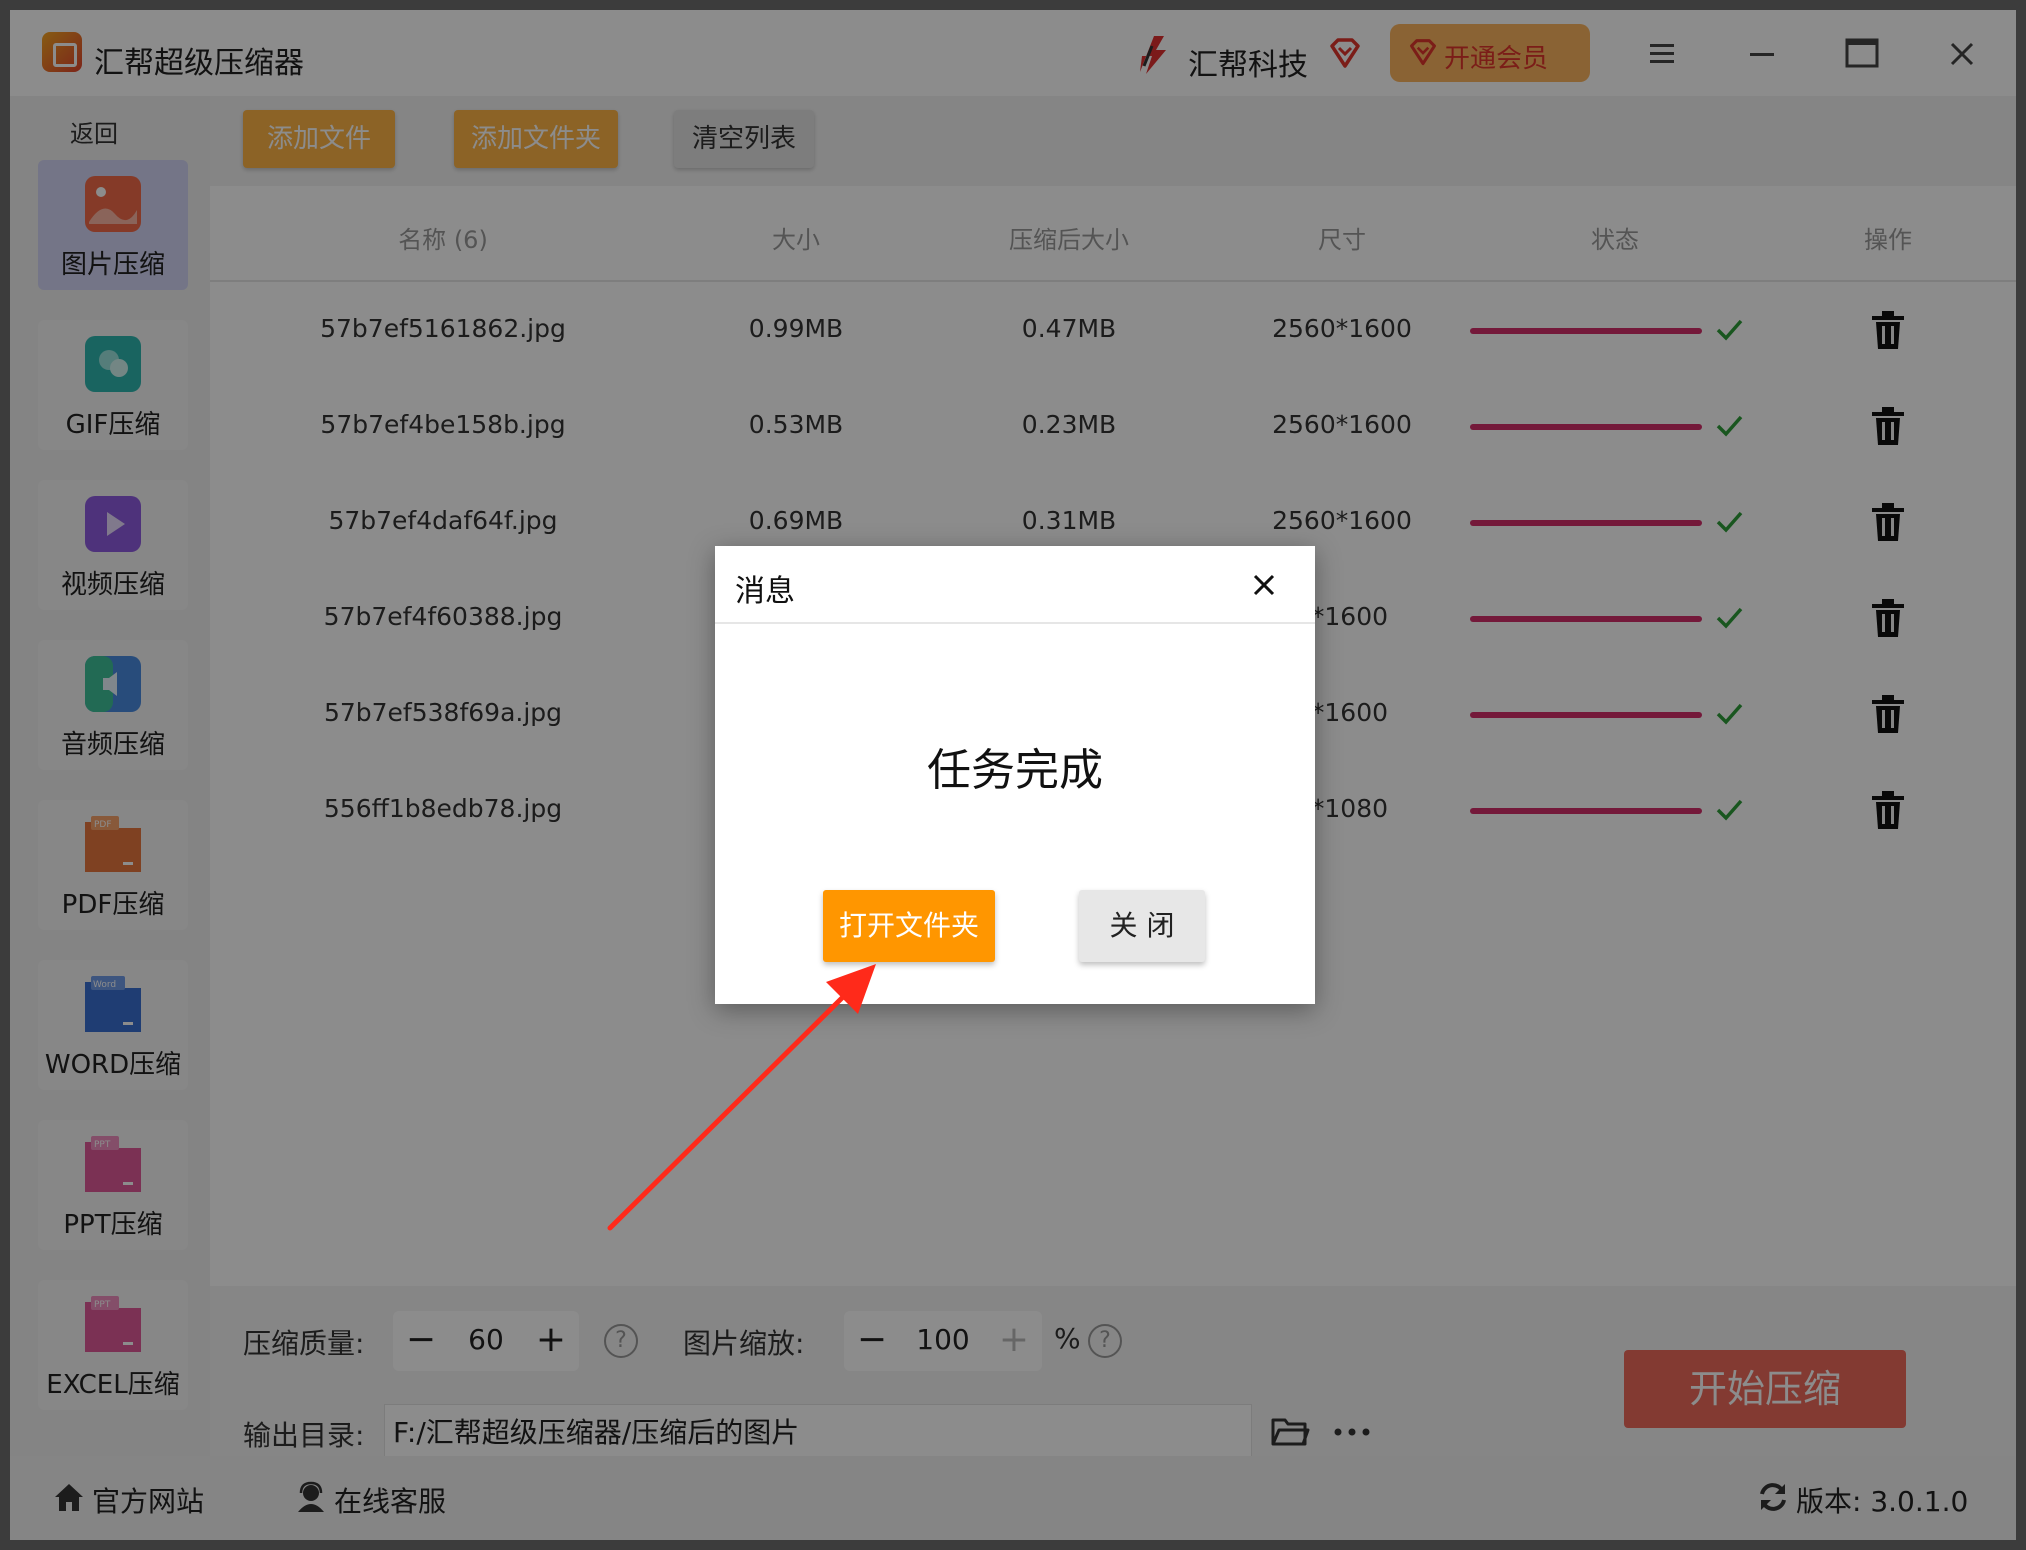 This screenshot has width=2026, height=1550. What do you see at coordinates (909, 926) in the screenshot?
I see `open-folder-button: 打开文件夹` at bounding box center [909, 926].